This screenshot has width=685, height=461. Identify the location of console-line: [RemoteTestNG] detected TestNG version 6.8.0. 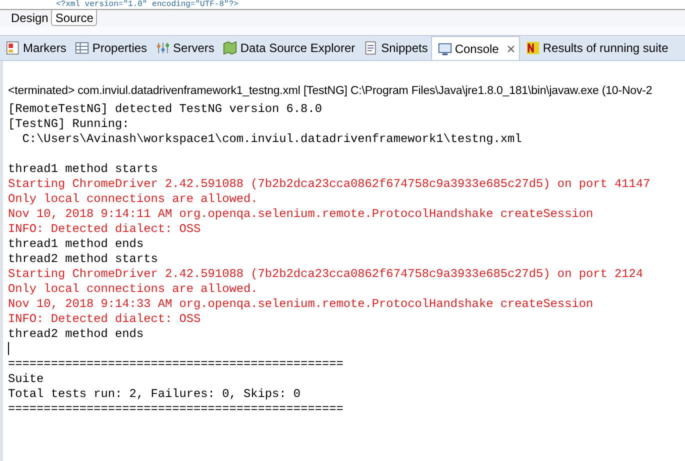
(165, 109).